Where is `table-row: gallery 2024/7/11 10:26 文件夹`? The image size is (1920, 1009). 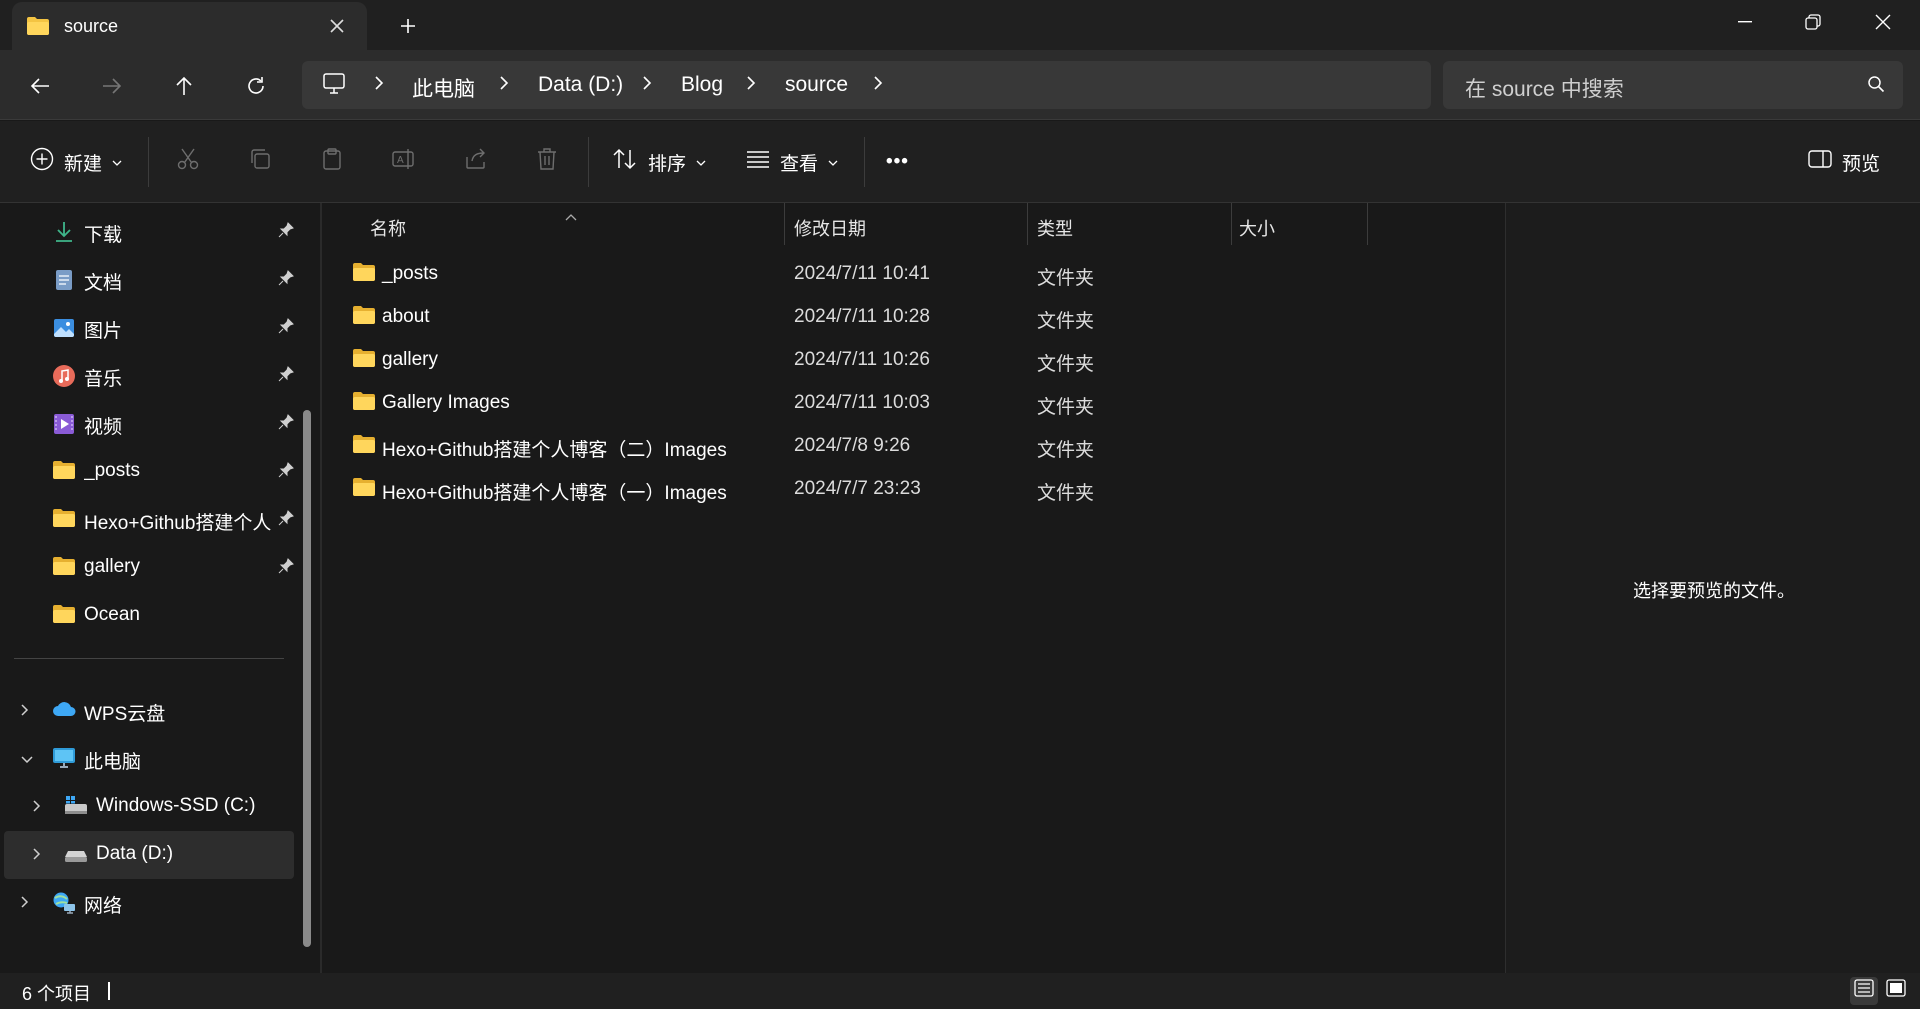
table-row: gallery 2024/7/11 10:26 文件夹 is located at coordinates (913, 359).